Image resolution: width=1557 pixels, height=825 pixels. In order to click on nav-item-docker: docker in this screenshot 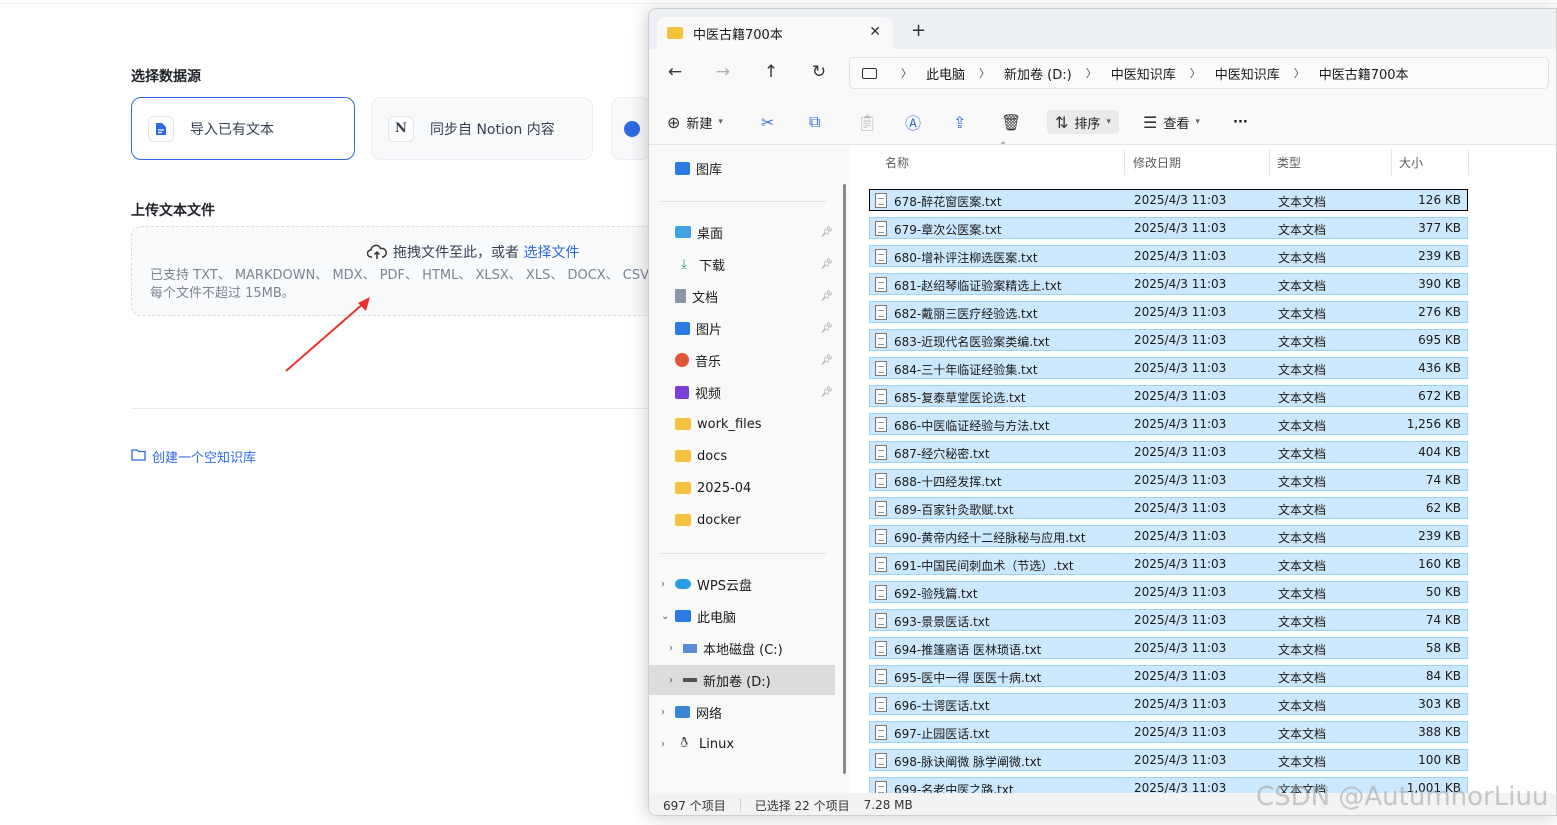, I will do `click(742, 520)`.